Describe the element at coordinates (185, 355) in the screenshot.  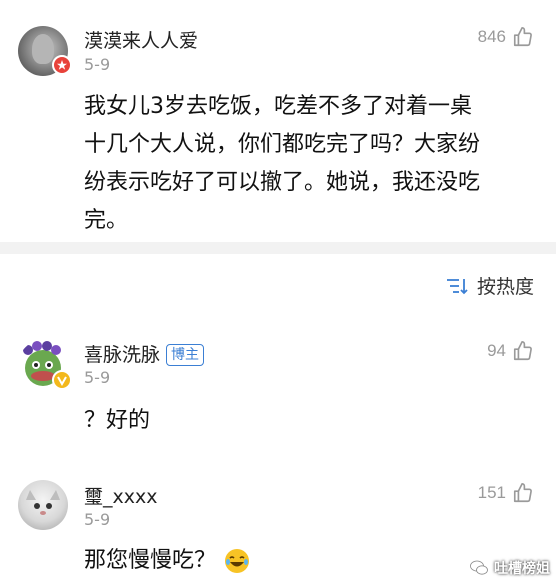
I see `author-tag: 博主` at that location.